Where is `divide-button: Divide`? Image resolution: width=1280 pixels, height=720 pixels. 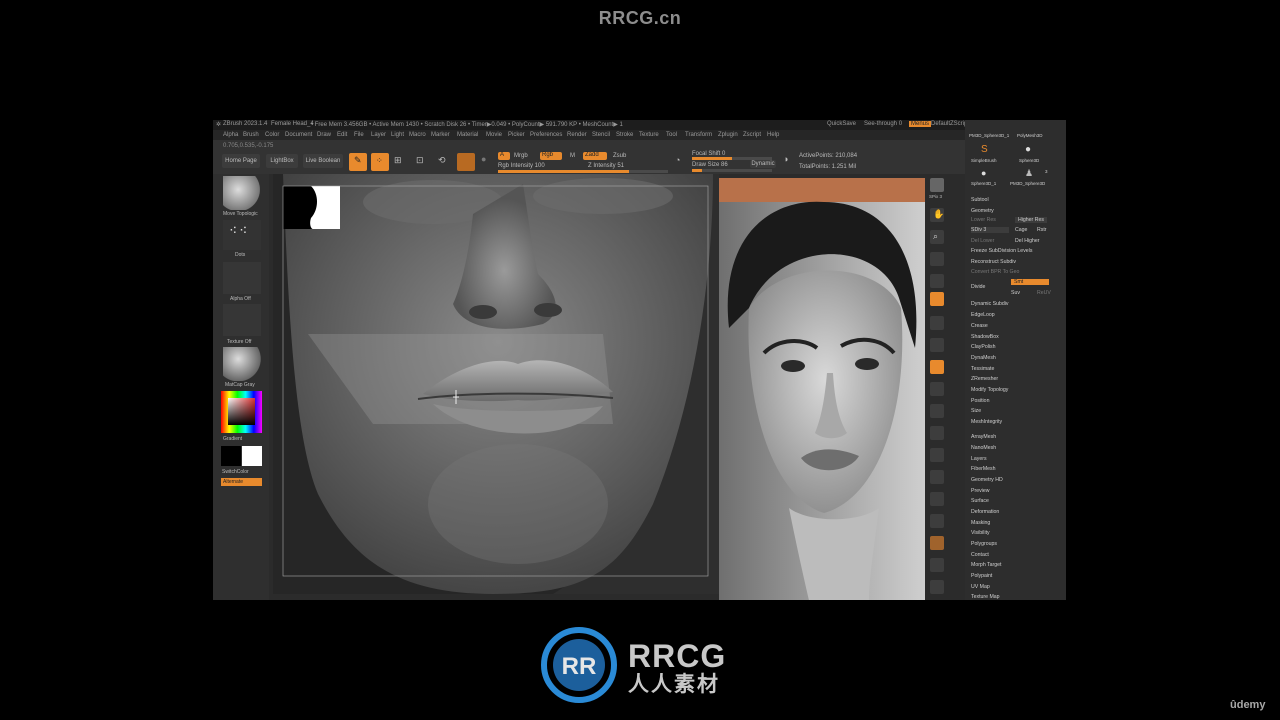
divide-button: Divide is located at coordinates (978, 287).